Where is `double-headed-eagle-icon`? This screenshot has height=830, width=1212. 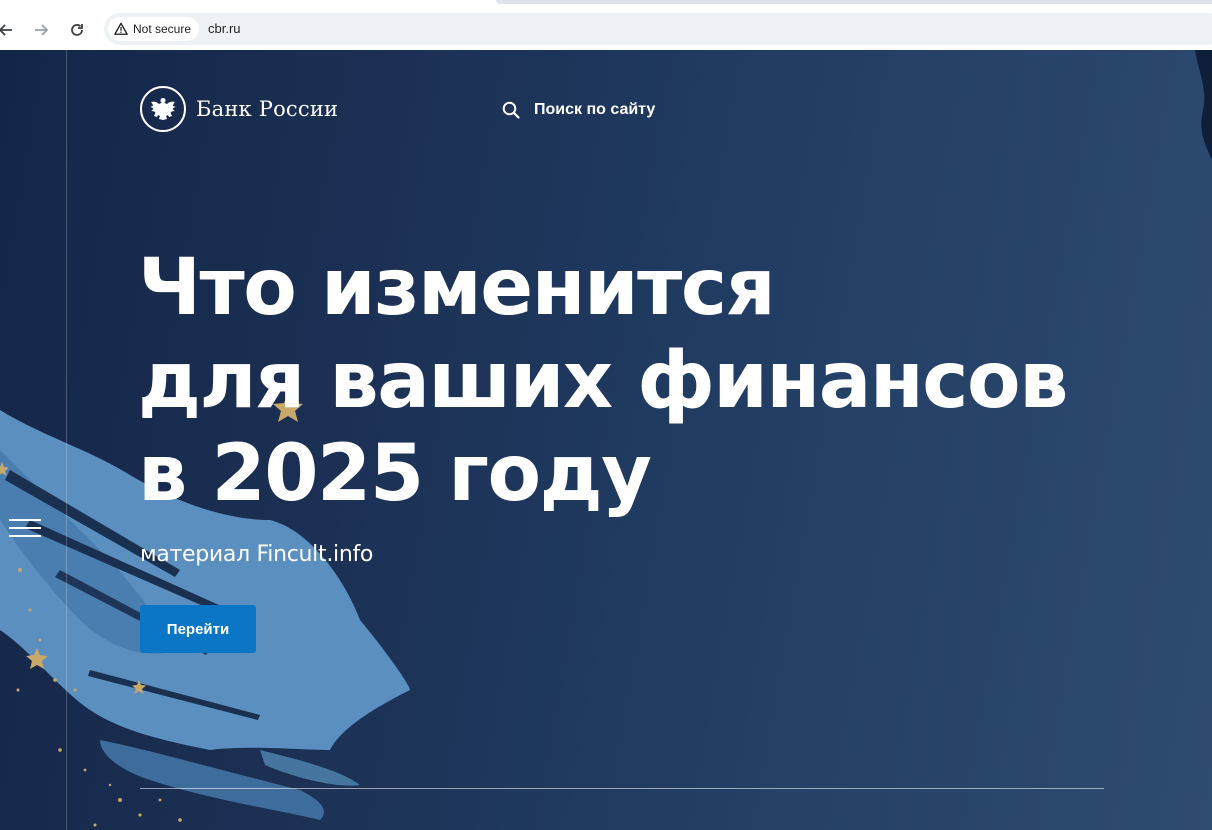
double-headed-eagle-icon is located at coordinates (163, 109).